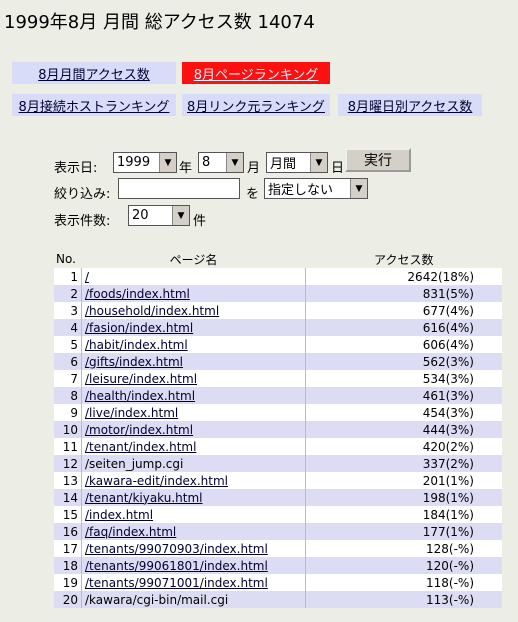 The height and width of the screenshot is (622, 518). What do you see at coordinates (139, 328) in the screenshot?
I see `page-link: /fasion/index.html` at bounding box center [139, 328].